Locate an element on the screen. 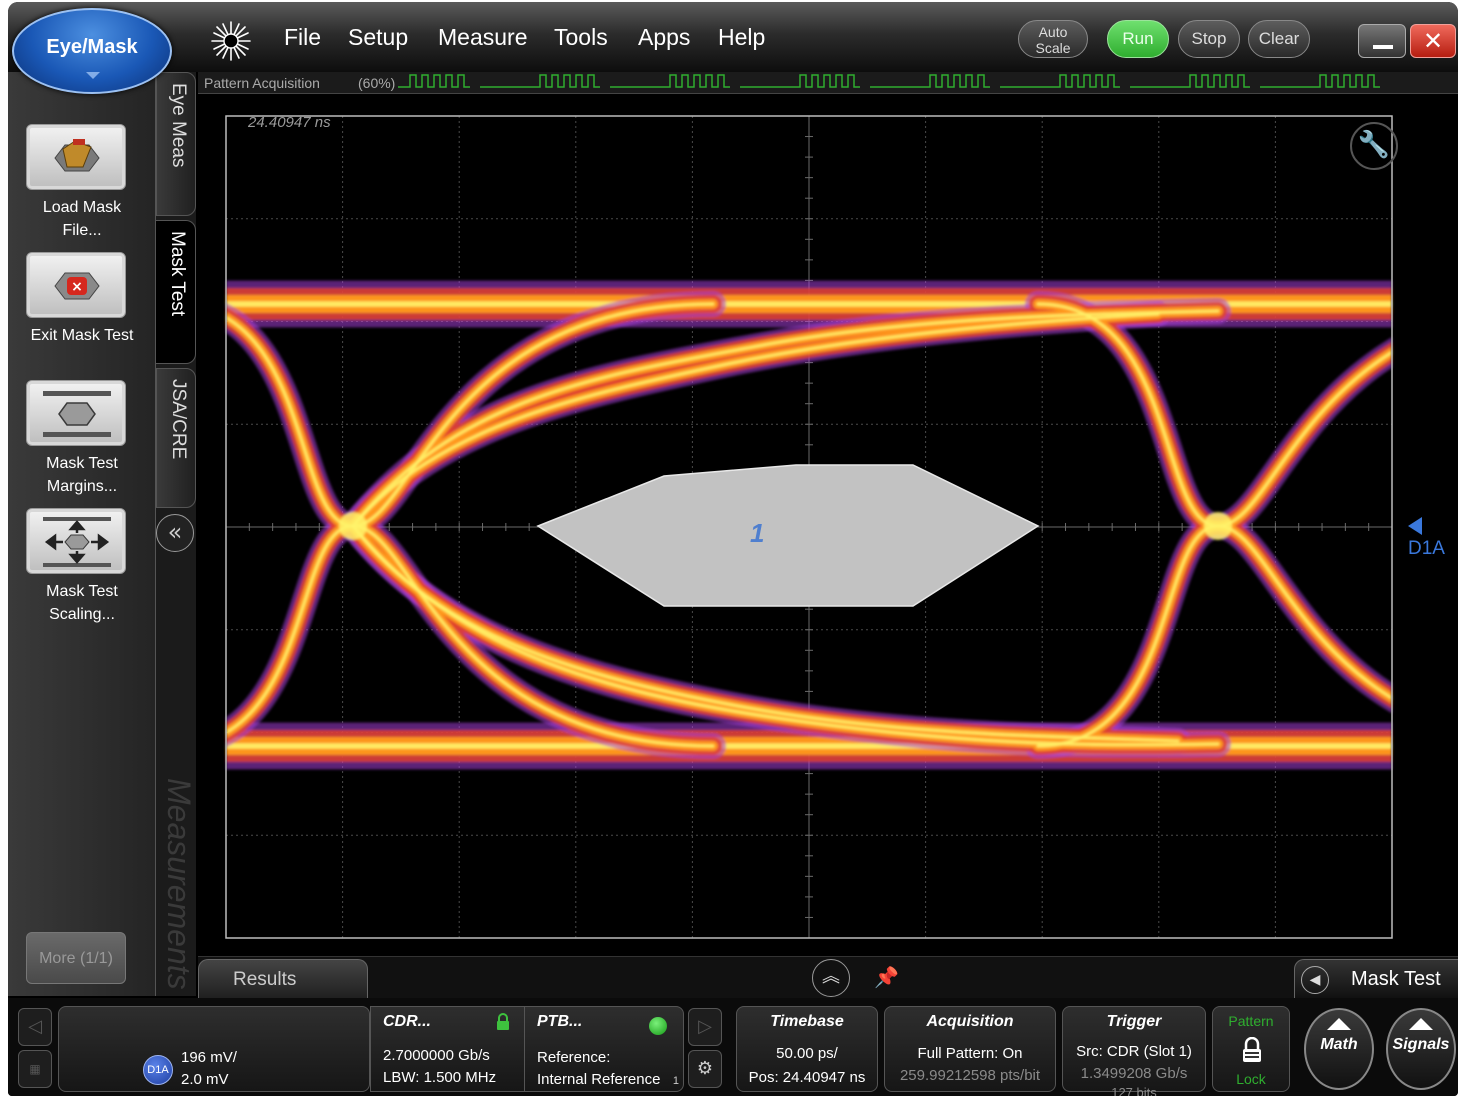 The height and width of the screenshot is (1098, 1458). signals-label: Signals is located at coordinates (1421, 1044).